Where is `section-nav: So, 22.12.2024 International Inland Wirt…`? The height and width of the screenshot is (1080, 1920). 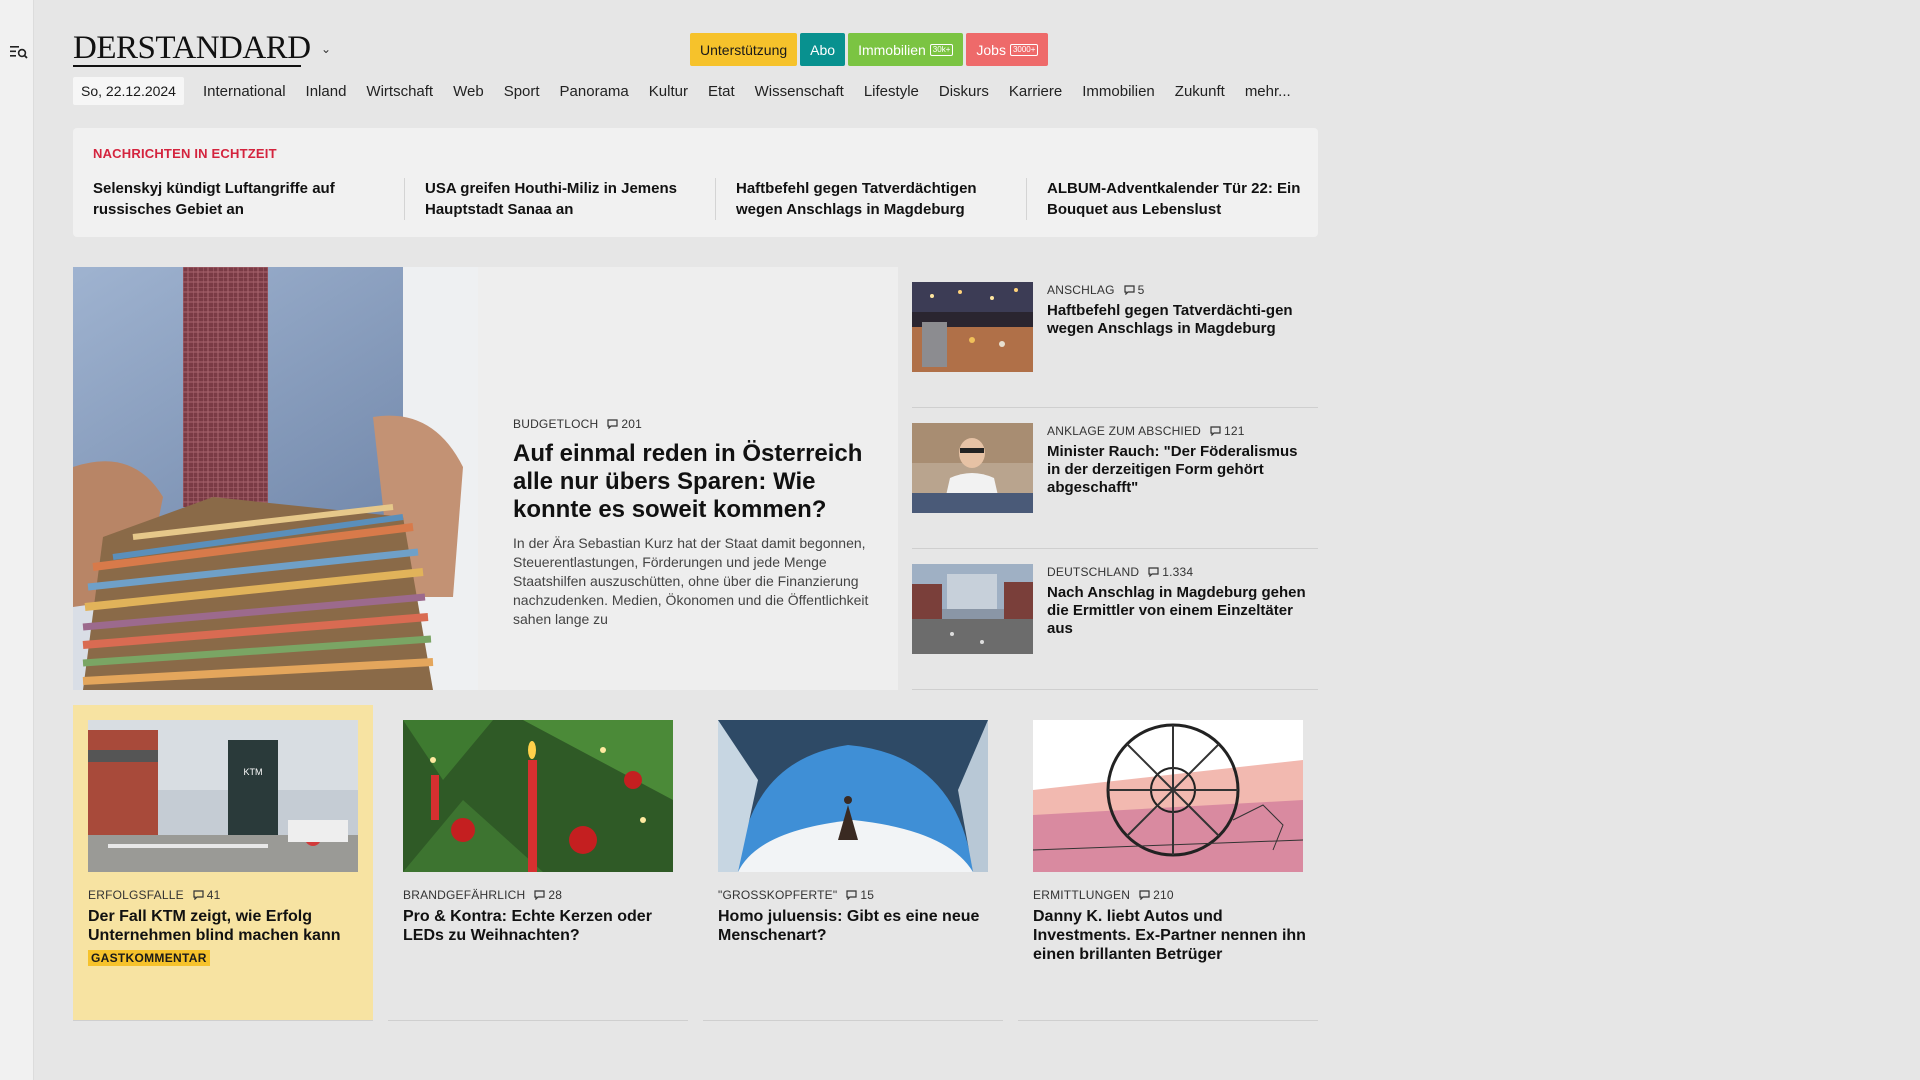
section-nav: So, 22.12.2024 International Inland Wirt… is located at coordinates (692, 91).